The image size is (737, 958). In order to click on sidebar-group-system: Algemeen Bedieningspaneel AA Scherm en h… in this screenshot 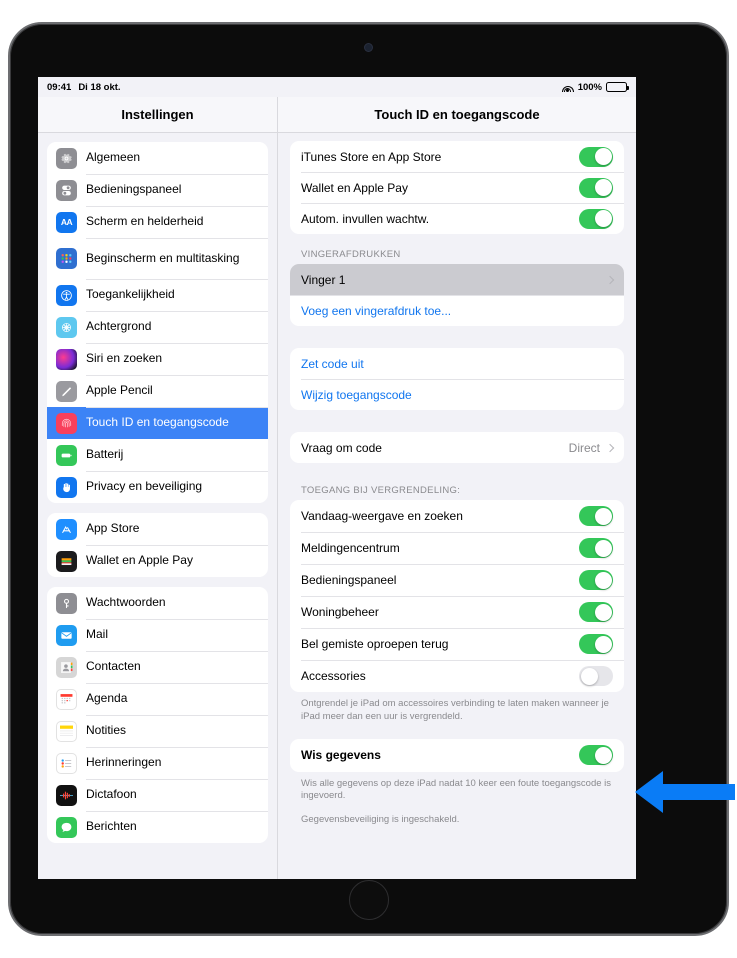, I will do `click(157, 322)`.